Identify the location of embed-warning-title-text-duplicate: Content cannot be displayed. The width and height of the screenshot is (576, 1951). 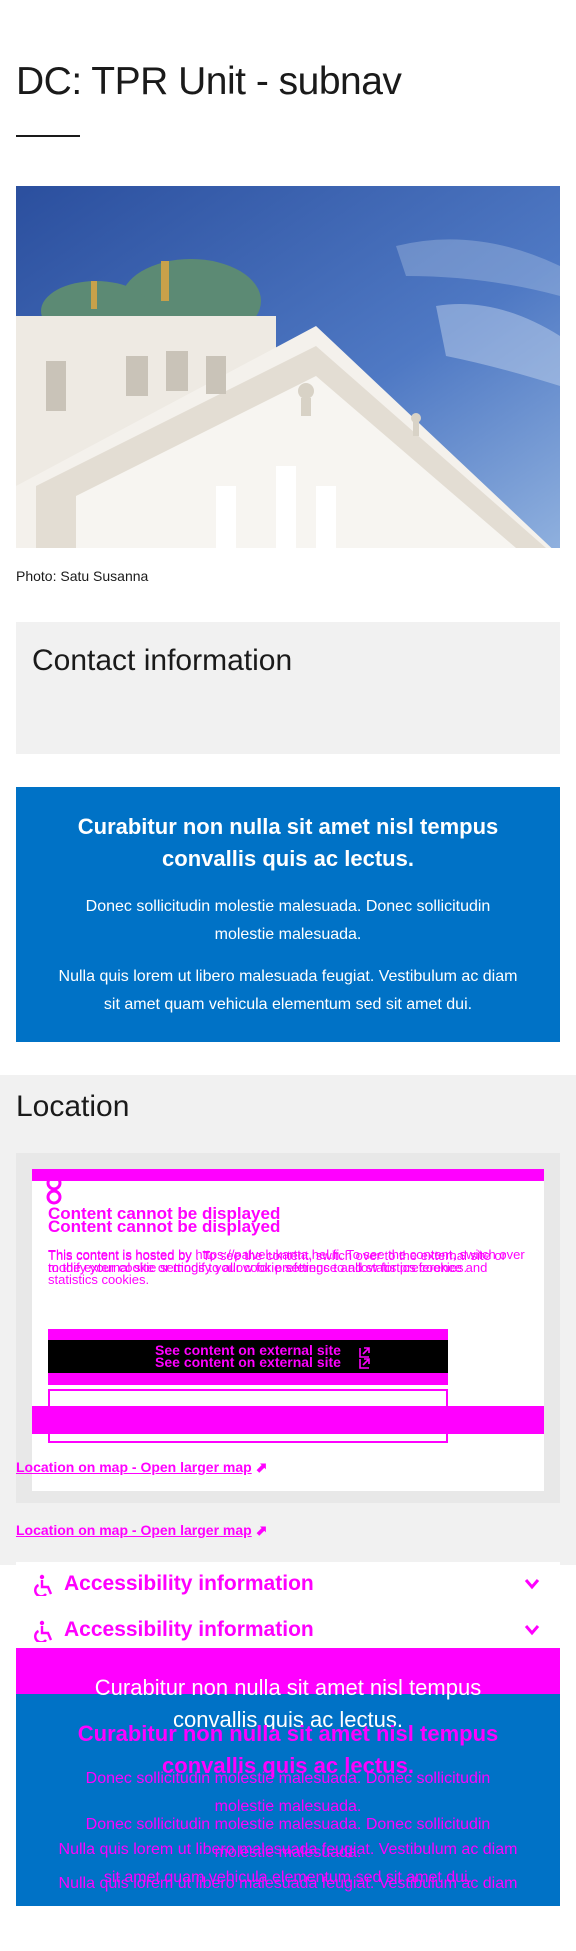
(164, 1226).